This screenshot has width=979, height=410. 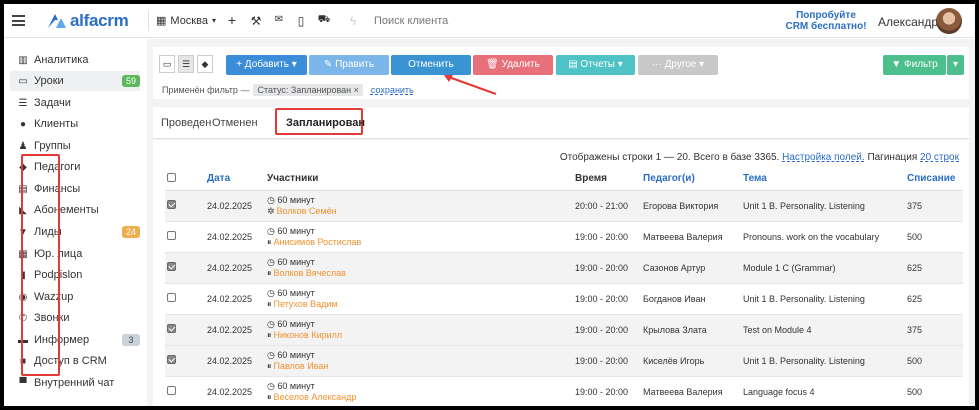 I want to click on sidebar-item-label: Группы, so click(x=52, y=146).